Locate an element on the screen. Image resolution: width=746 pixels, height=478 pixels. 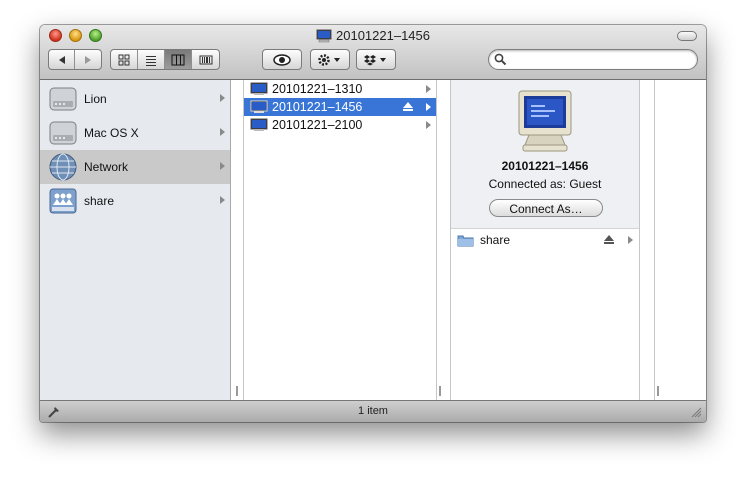
action-menu-button is located at coordinates (330, 59).